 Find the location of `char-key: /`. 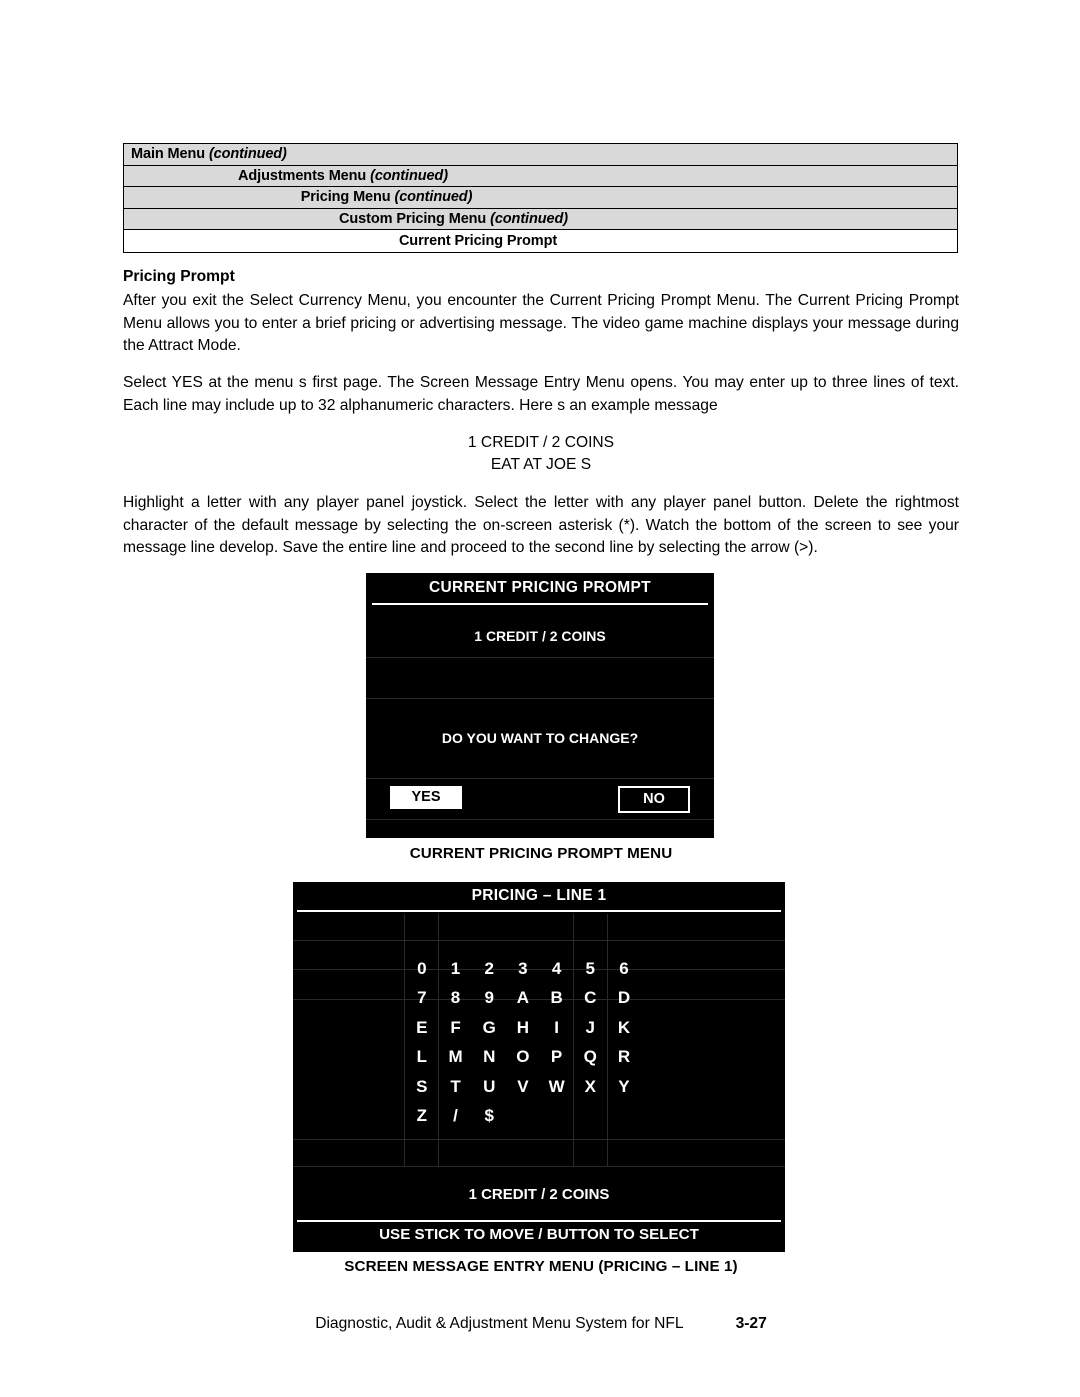

char-key: / is located at coordinates (456, 1116).